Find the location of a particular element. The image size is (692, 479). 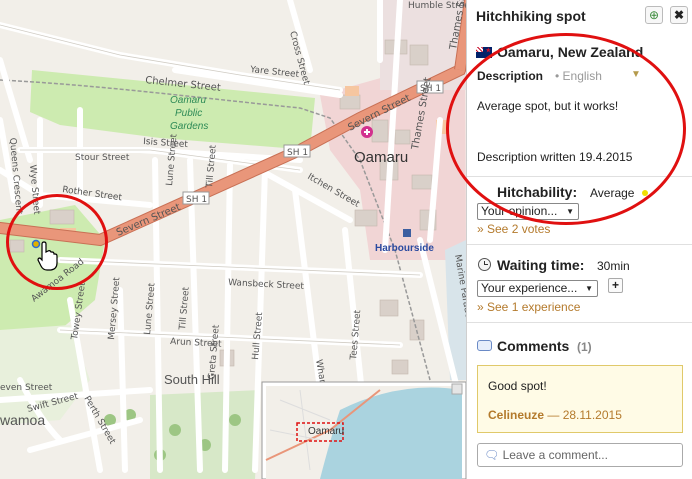

hospital-icon is located at coordinates (367, 132).